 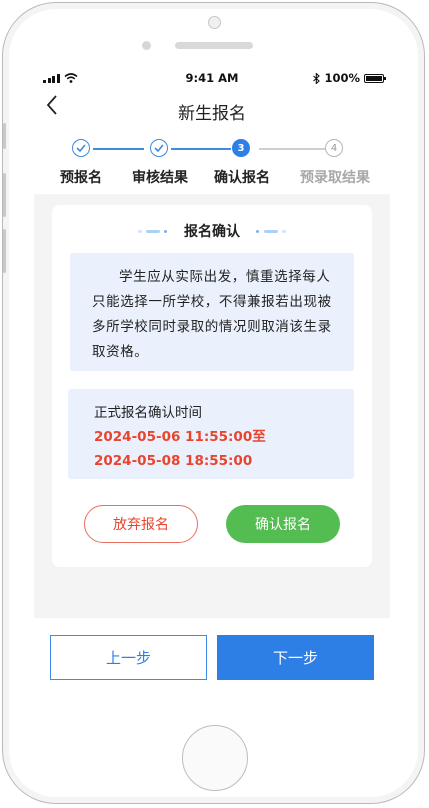 I want to click on next-step-button: 下一步, so click(x=295, y=657).